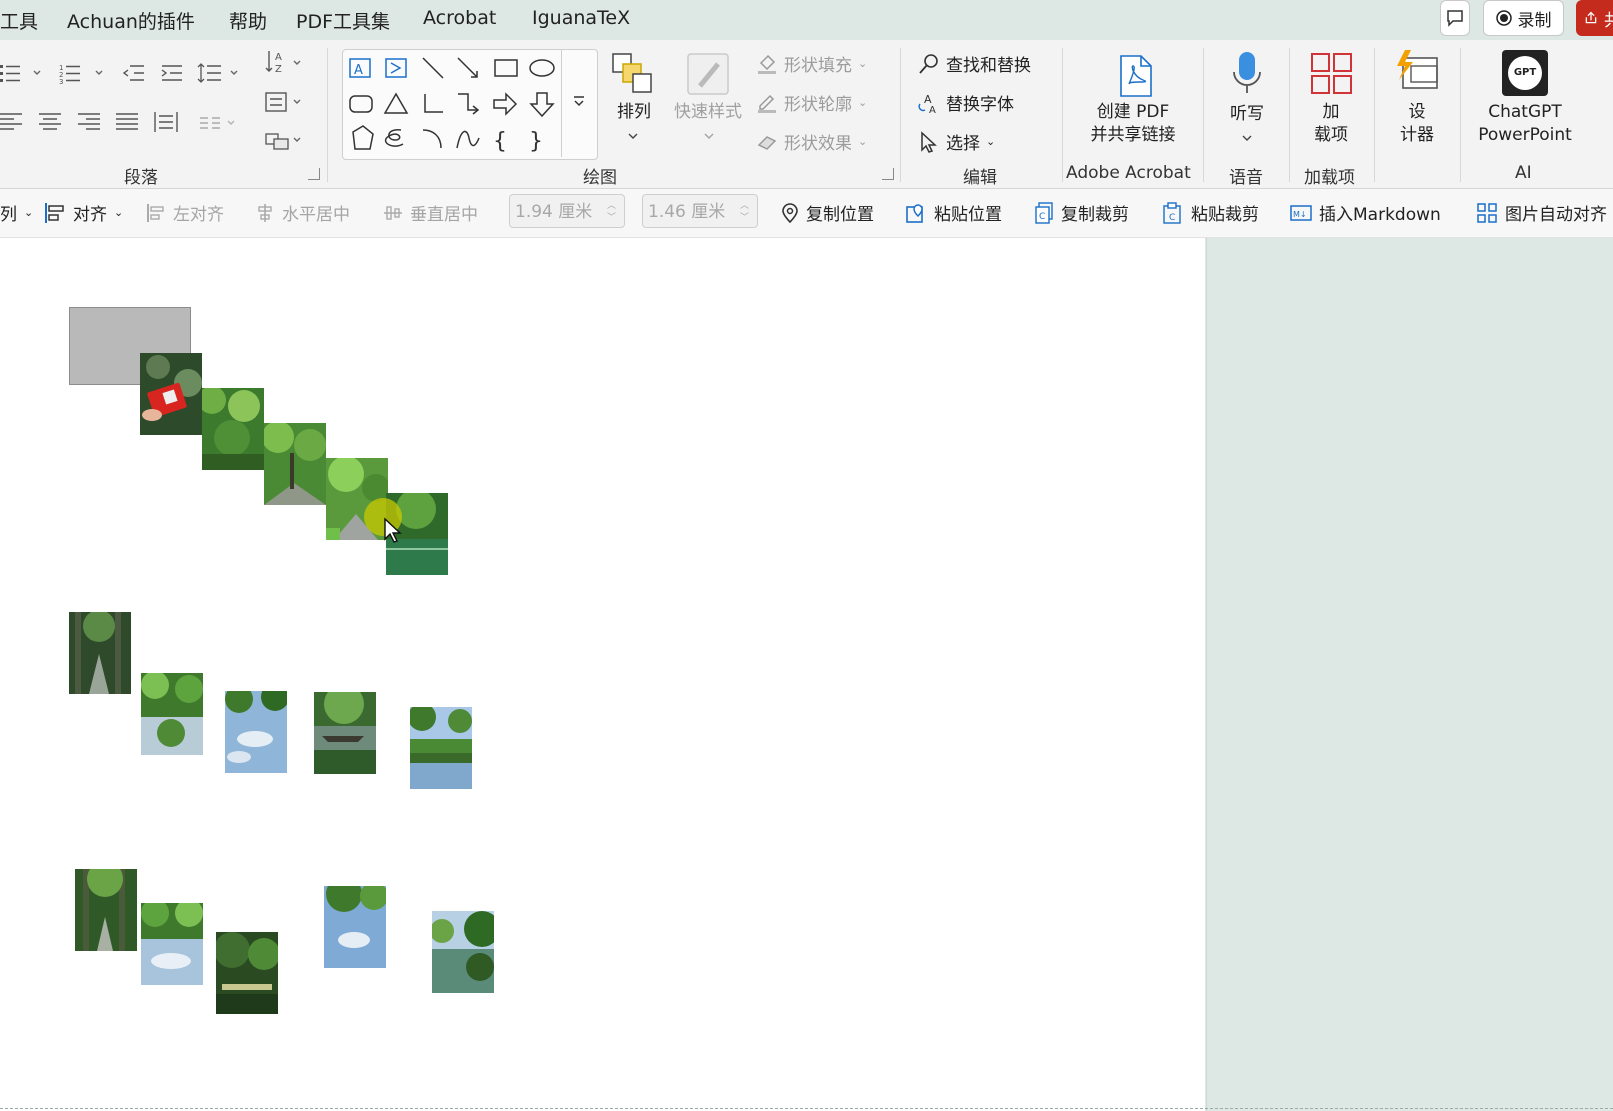 The image size is (1613, 1111). What do you see at coordinates (811, 102) in the screenshot?
I see `shape-outline-button: 形状轮廓 ⌄` at bounding box center [811, 102].